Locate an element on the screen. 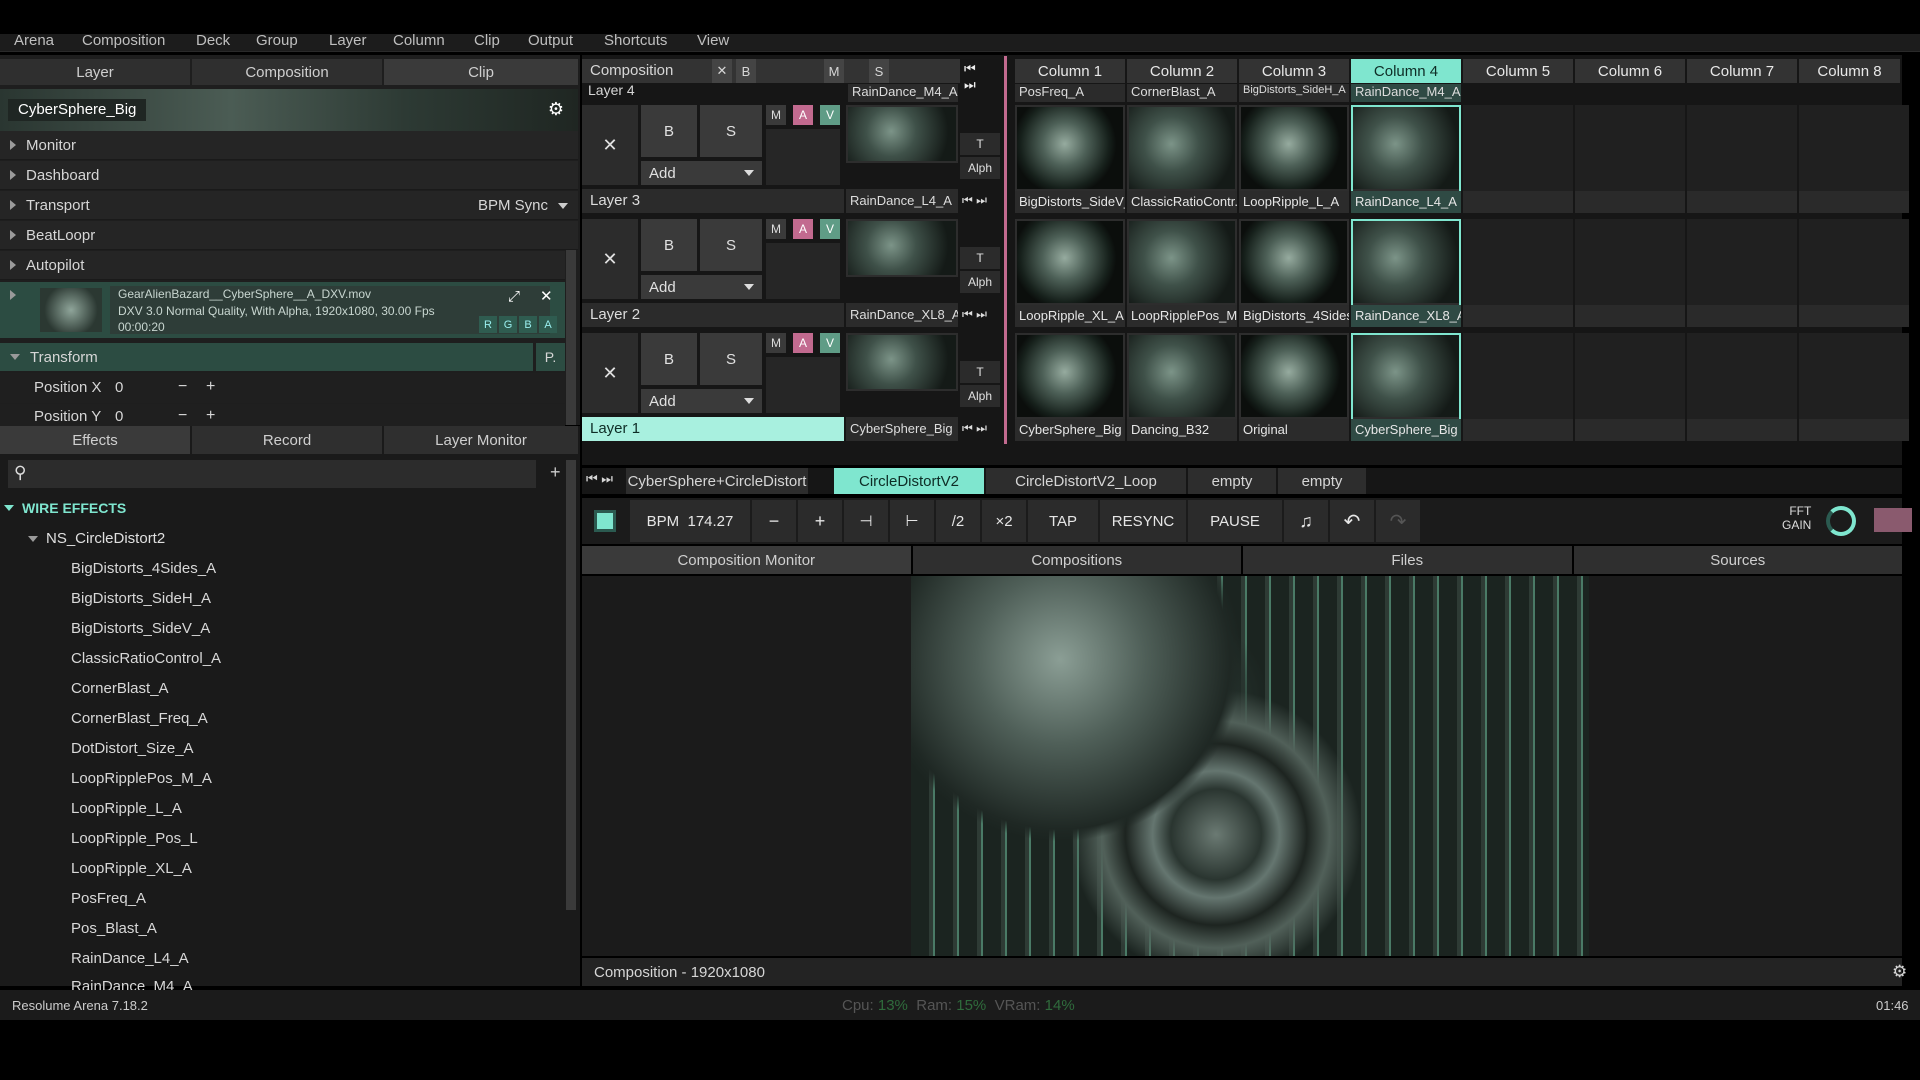 This screenshot has height=1080, width=1920. layer-current-clip: RainDance_M4_A is located at coordinates (903, 93).